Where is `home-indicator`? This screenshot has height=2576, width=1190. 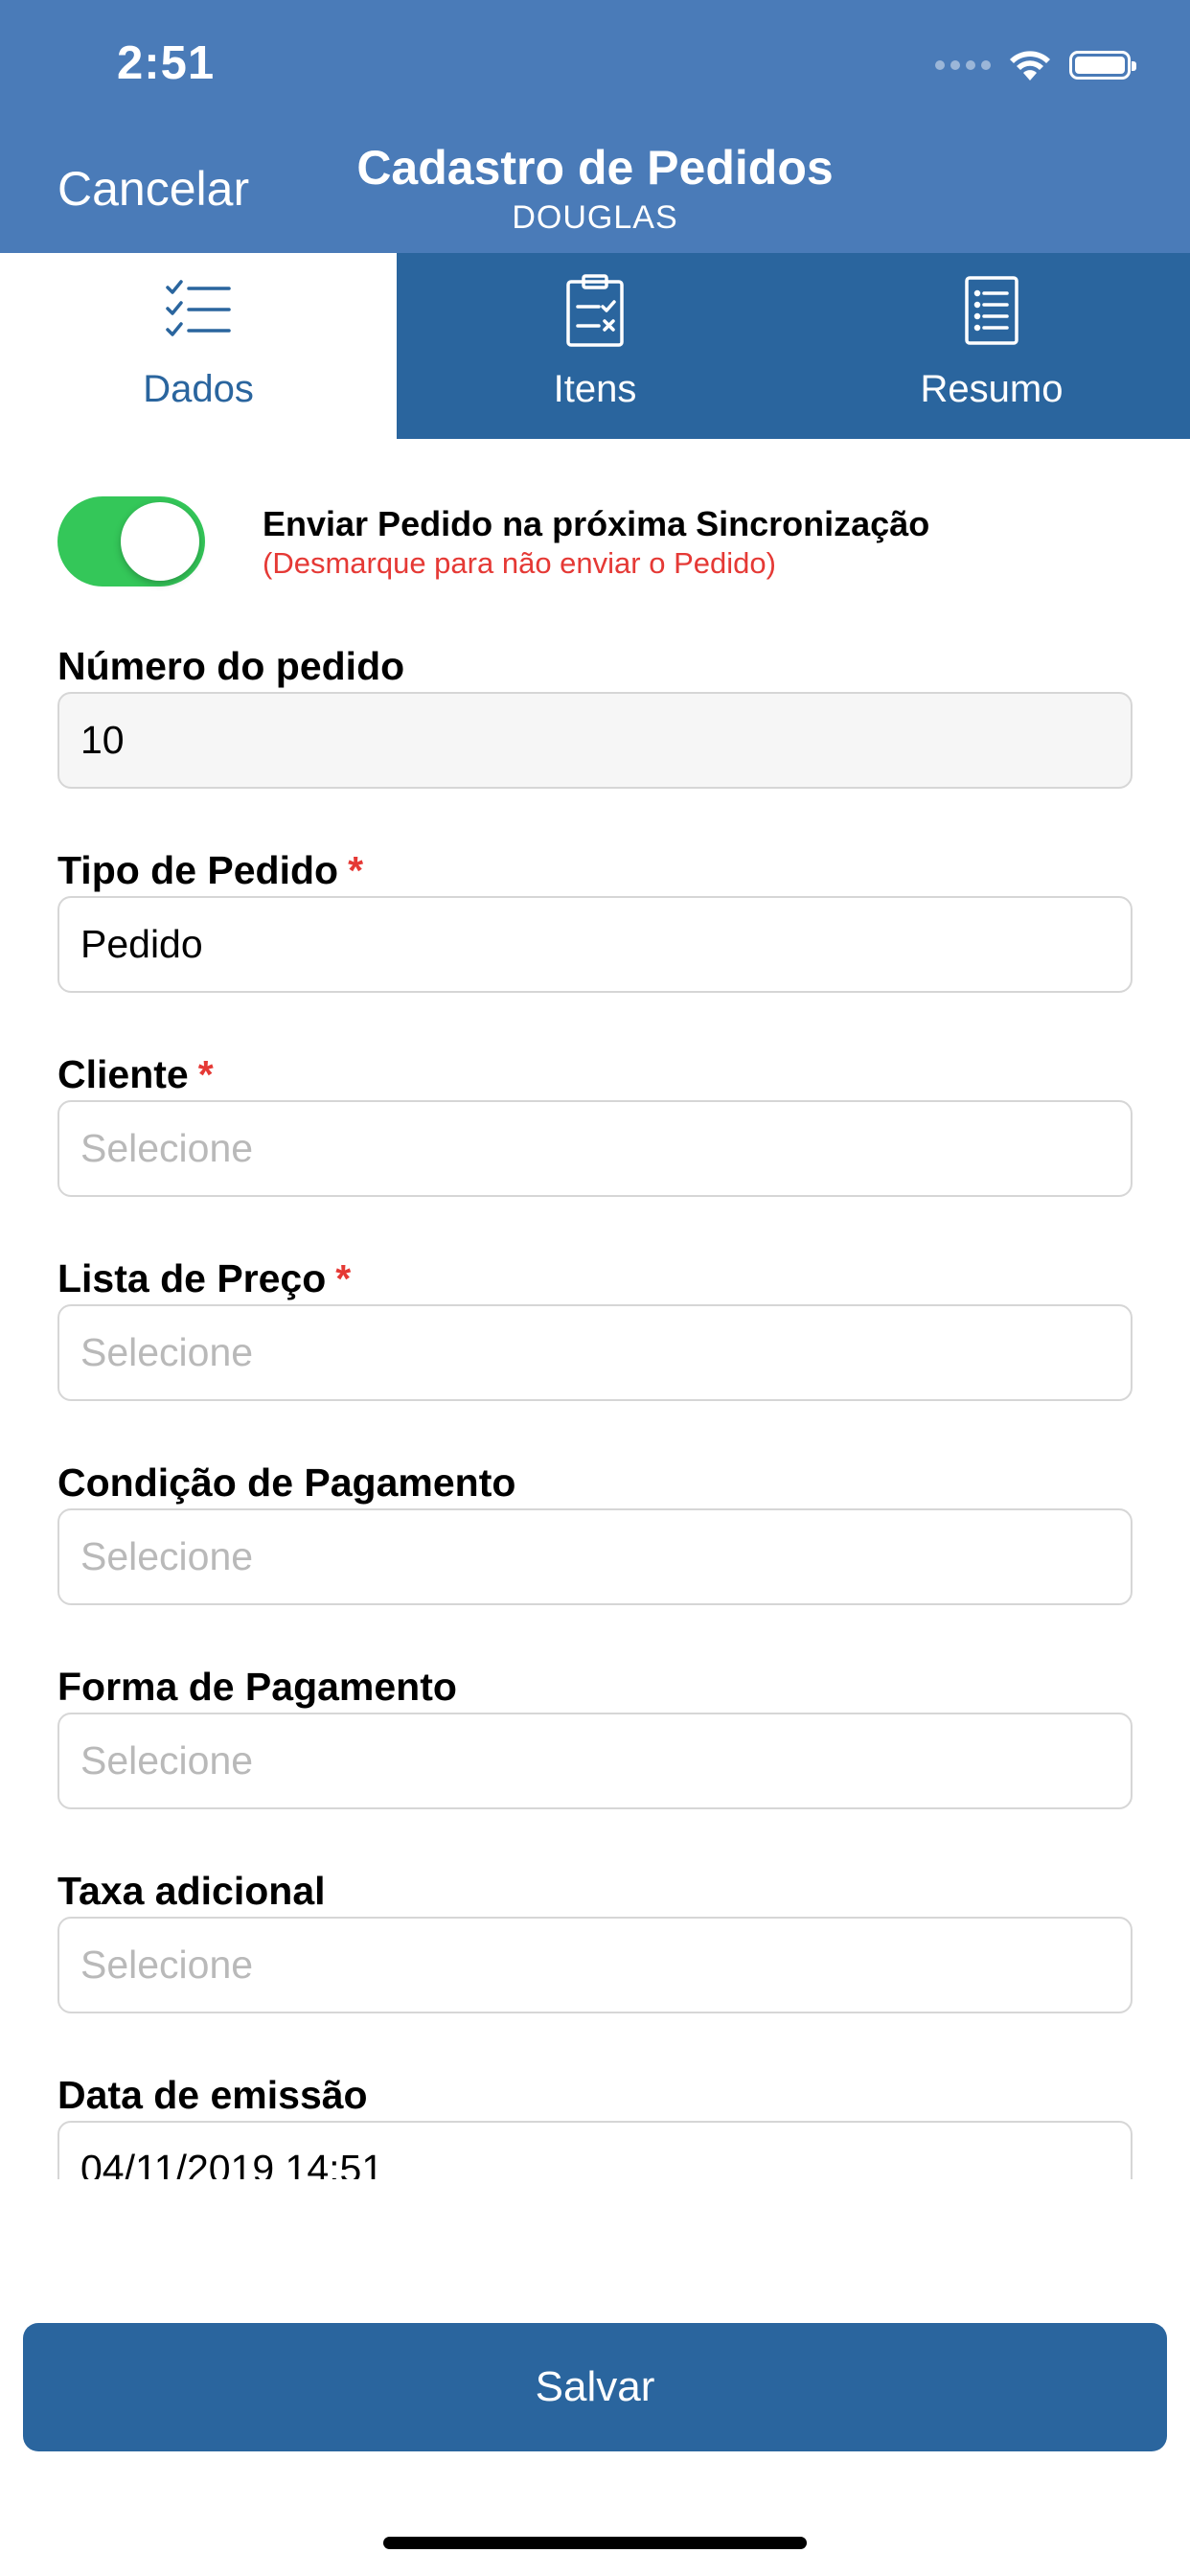
home-indicator is located at coordinates (595, 2543).